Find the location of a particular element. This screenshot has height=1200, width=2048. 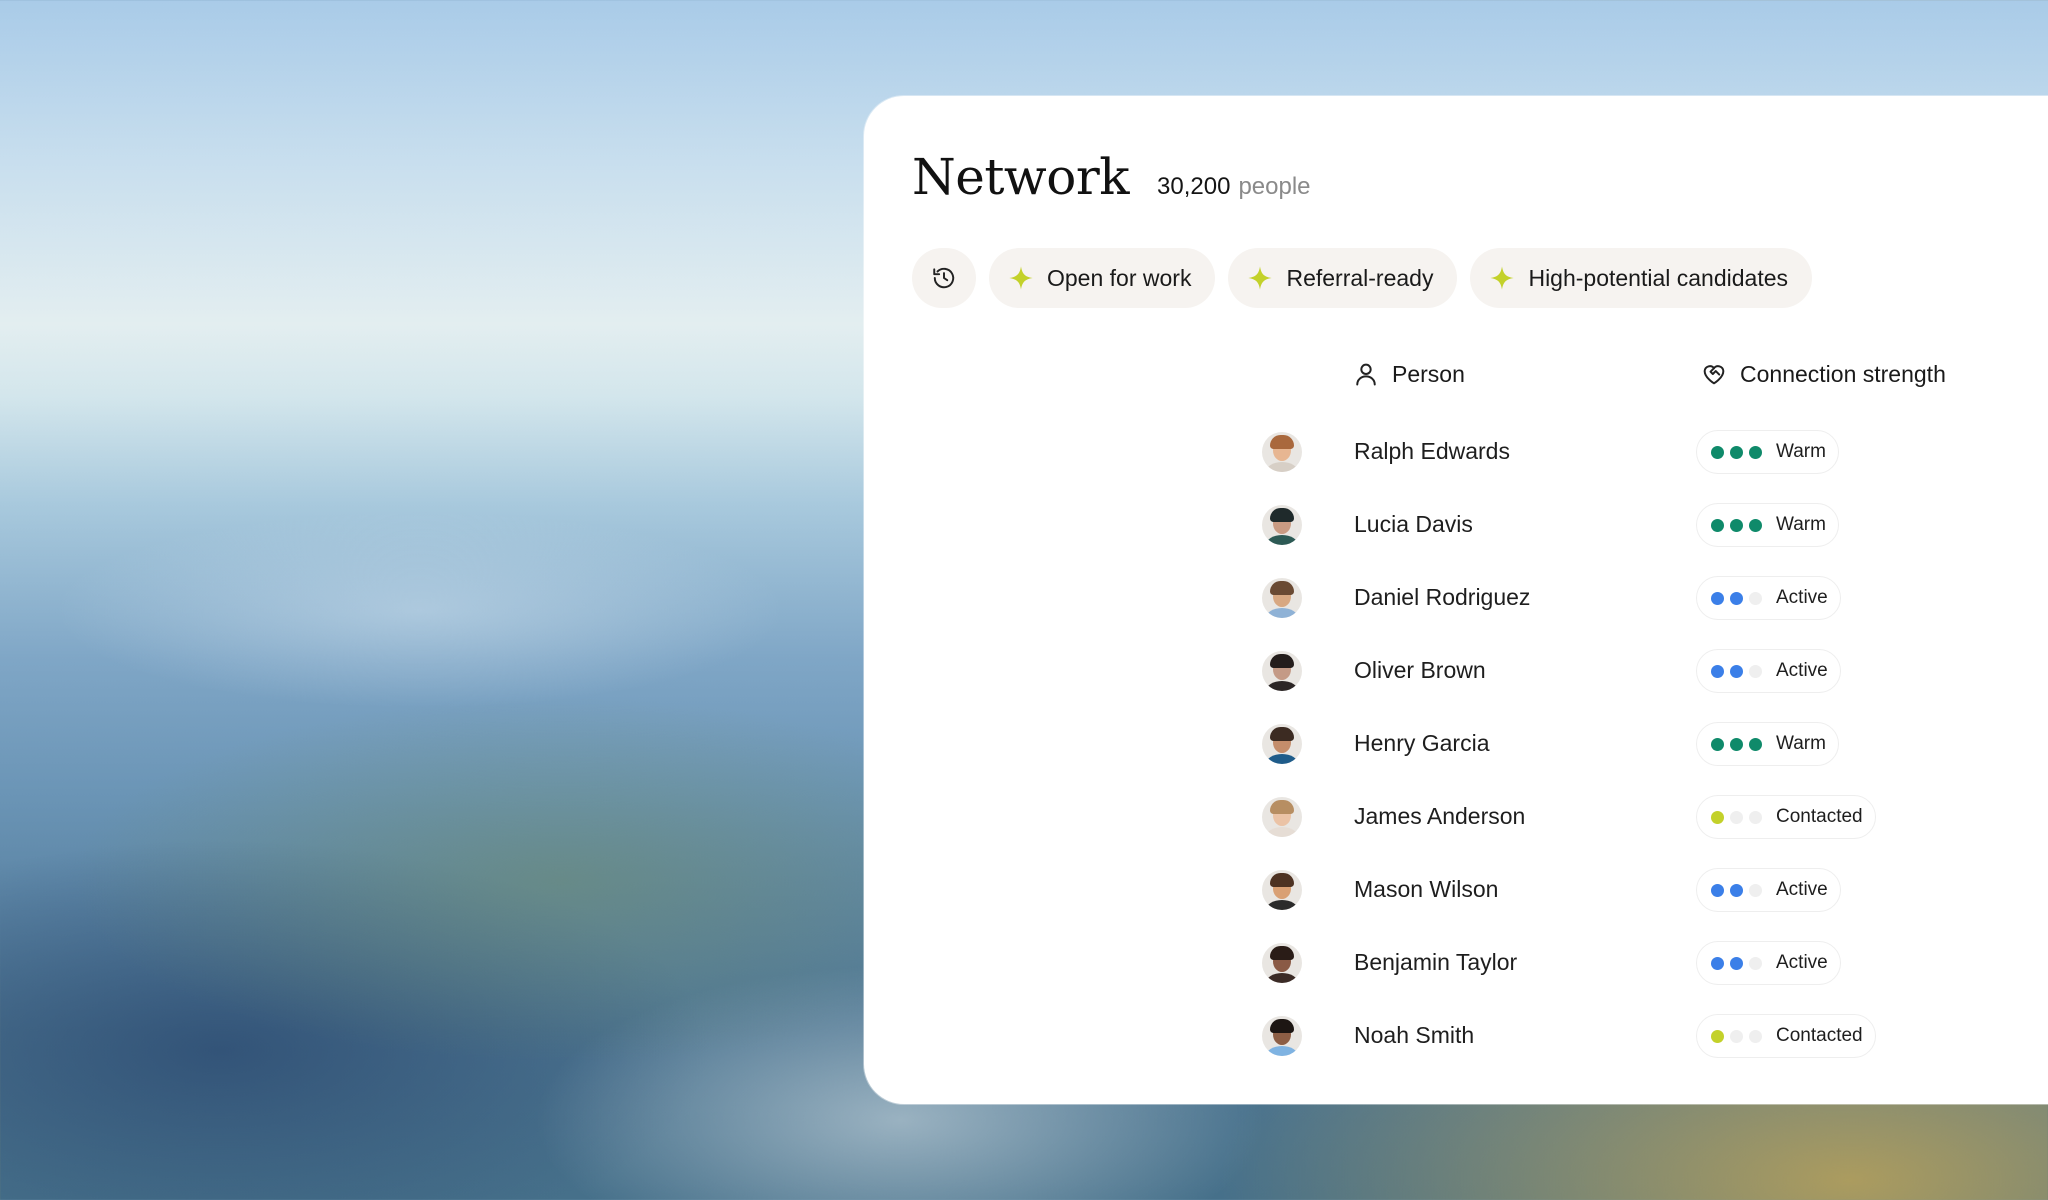

filter-chip-label: High-potential candidates is located at coordinates (1658, 277).